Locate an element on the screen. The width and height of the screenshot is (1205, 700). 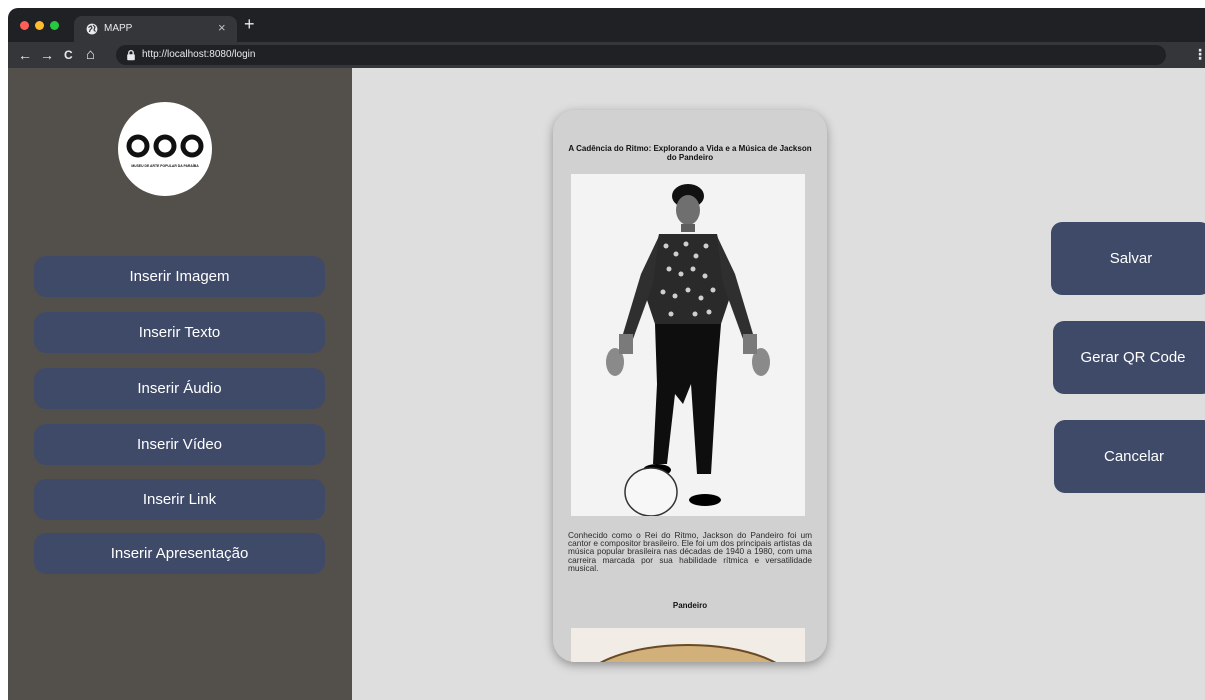
lock-icon is located at coordinates (131, 55).